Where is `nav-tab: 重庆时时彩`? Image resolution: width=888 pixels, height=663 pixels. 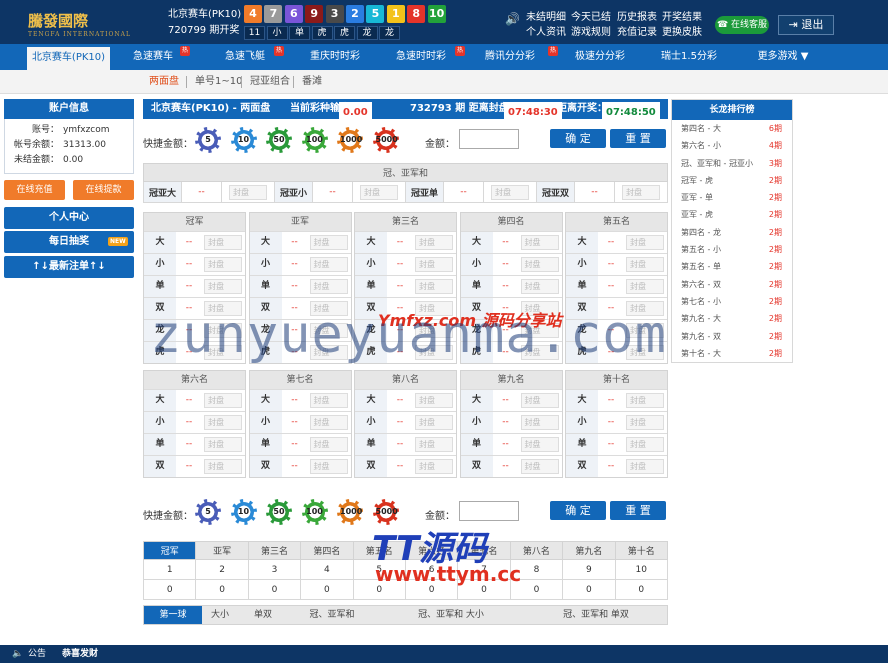
nav-tab: 重庆时时彩 is located at coordinates (335, 57).